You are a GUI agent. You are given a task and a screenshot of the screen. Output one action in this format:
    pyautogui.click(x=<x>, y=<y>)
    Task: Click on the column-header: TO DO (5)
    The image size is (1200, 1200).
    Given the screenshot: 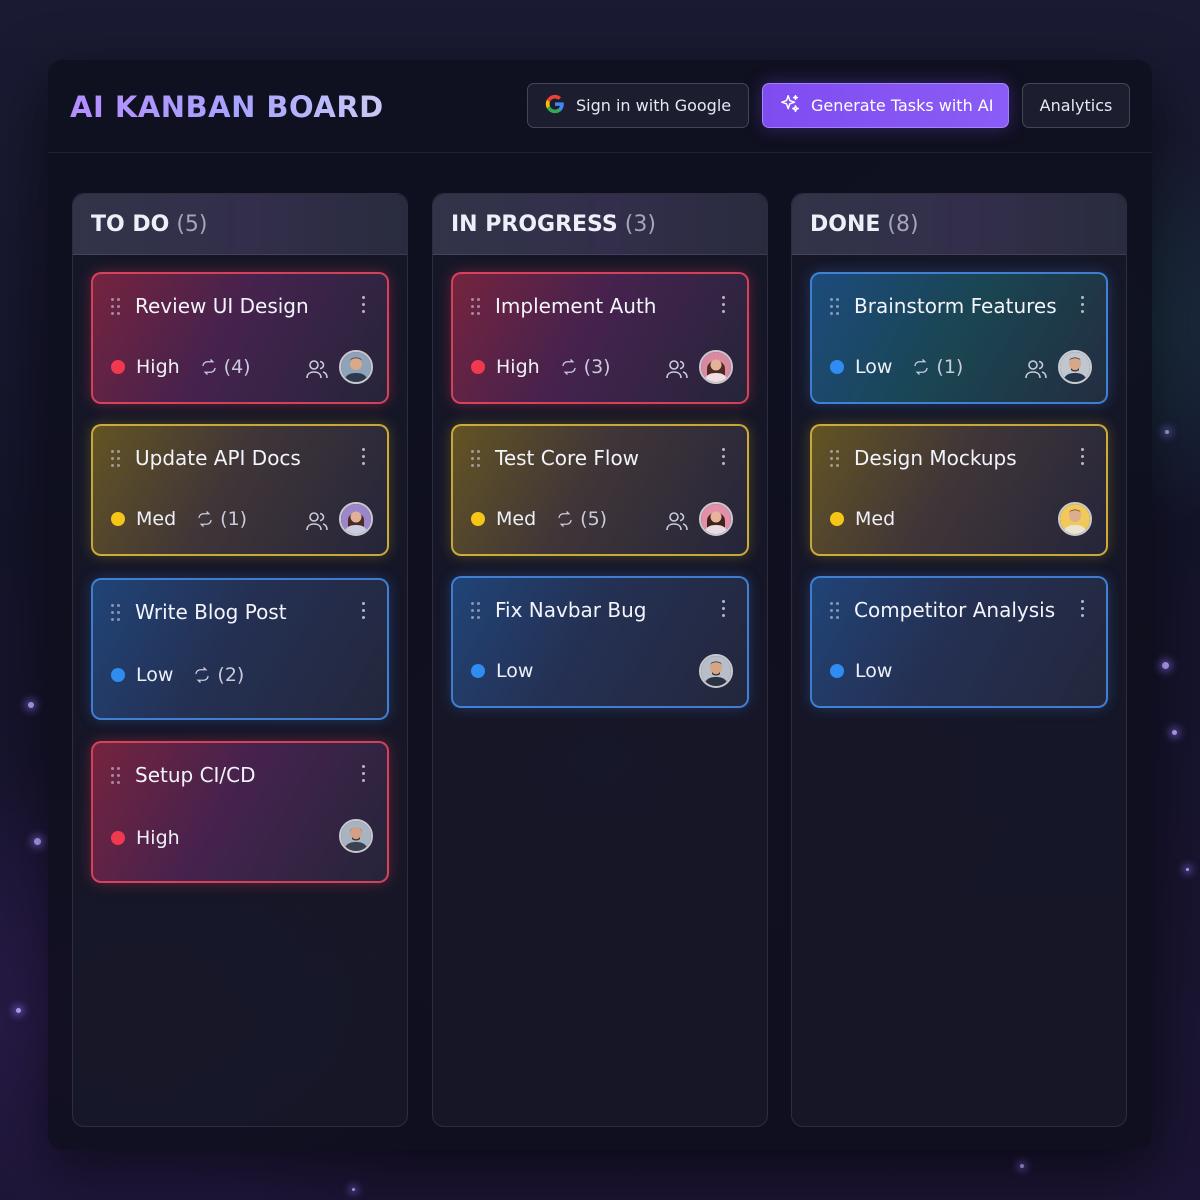 What is the action you would take?
    pyautogui.click(x=240, y=224)
    